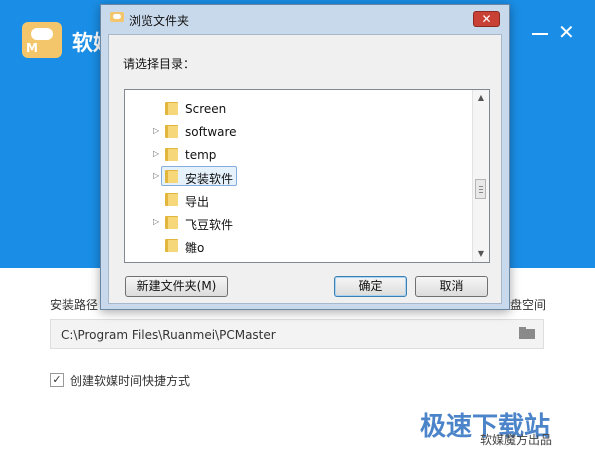 This screenshot has width=595, height=455. Describe the element at coordinates (299, 132) in the screenshot. I see `tree-item: ▷ software` at that location.